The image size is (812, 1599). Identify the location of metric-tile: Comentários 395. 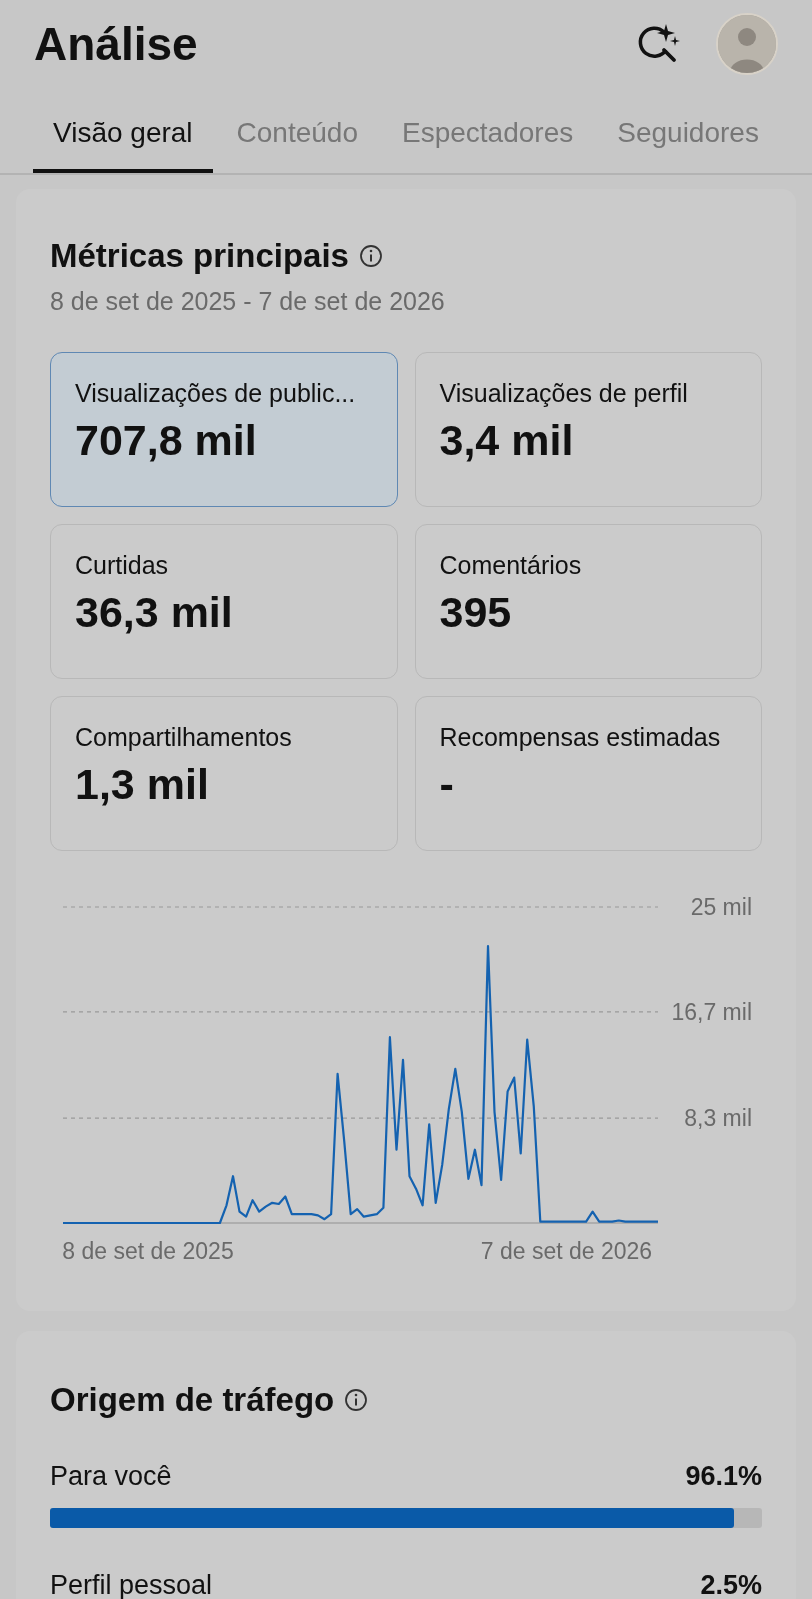
(588, 601).